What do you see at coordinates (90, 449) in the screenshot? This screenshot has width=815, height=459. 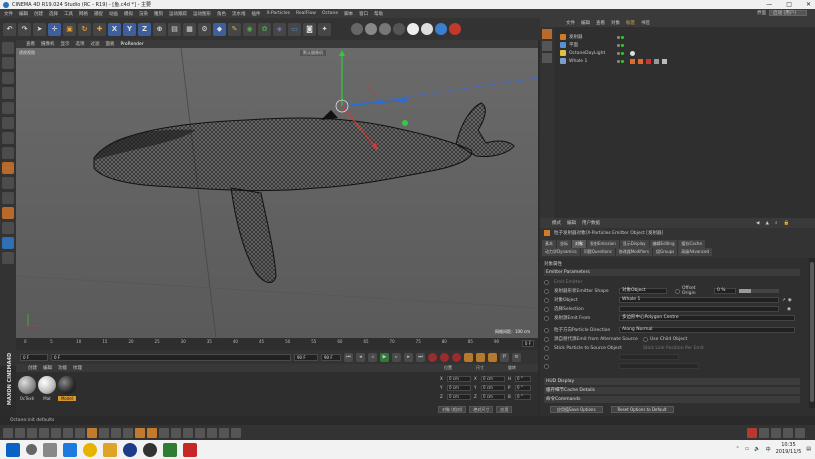 I see `chrome-icon` at bounding box center [90, 449].